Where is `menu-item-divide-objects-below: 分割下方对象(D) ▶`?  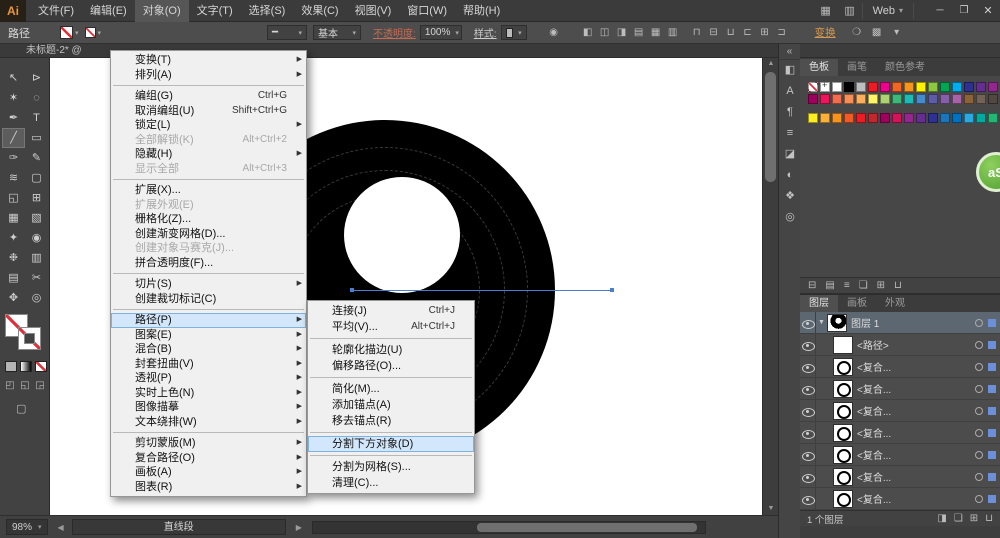 menu-item-divide-objects-below: 分割下方对象(D) ▶ is located at coordinates (391, 444).